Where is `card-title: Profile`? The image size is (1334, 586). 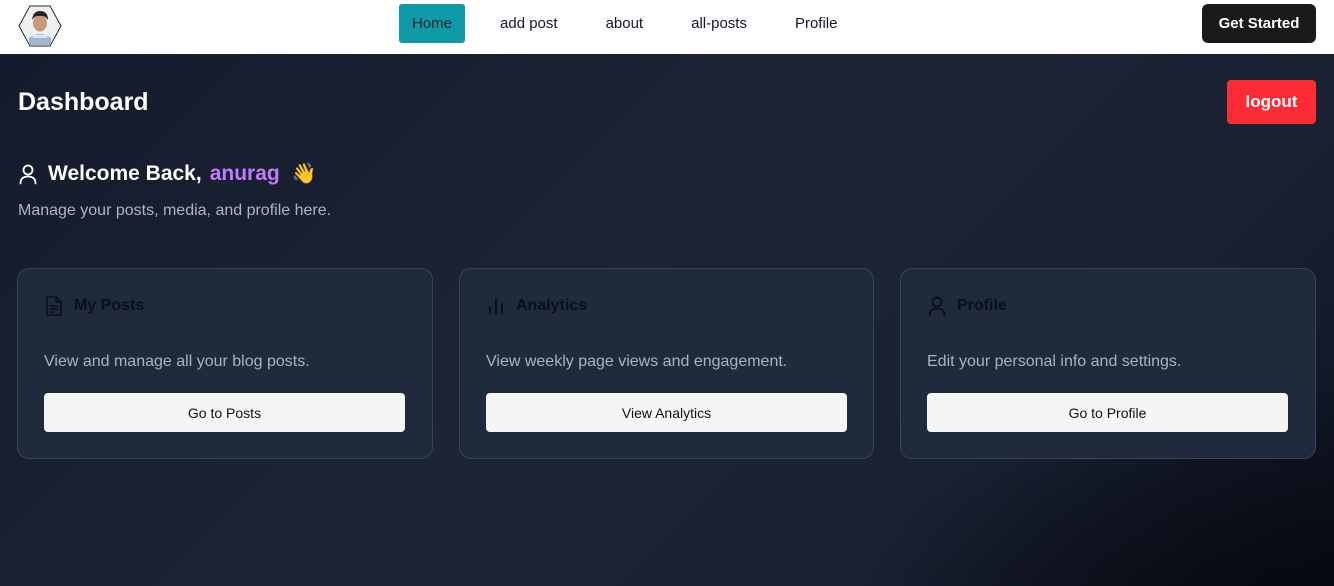
card-title: Profile is located at coordinates (982, 305).